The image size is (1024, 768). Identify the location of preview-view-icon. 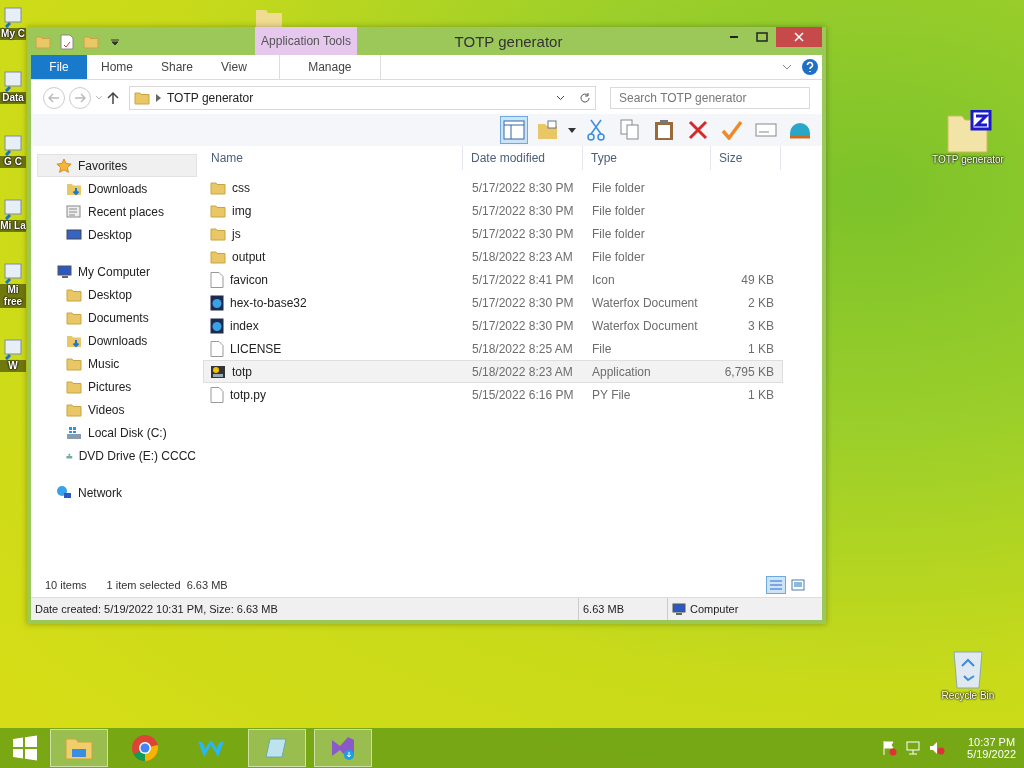
(798, 585).